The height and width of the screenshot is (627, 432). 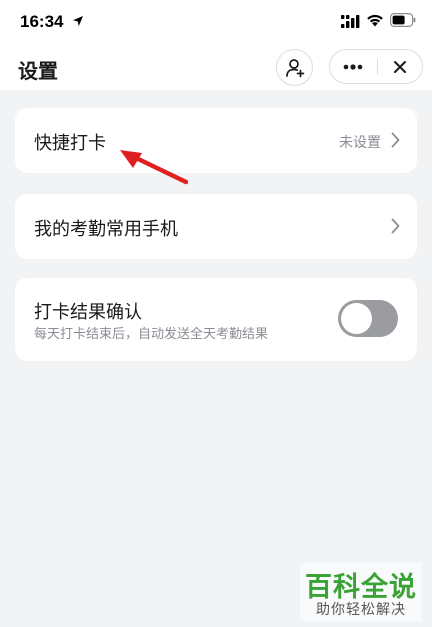 I want to click on row-value: 未设置, so click(x=360, y=143).